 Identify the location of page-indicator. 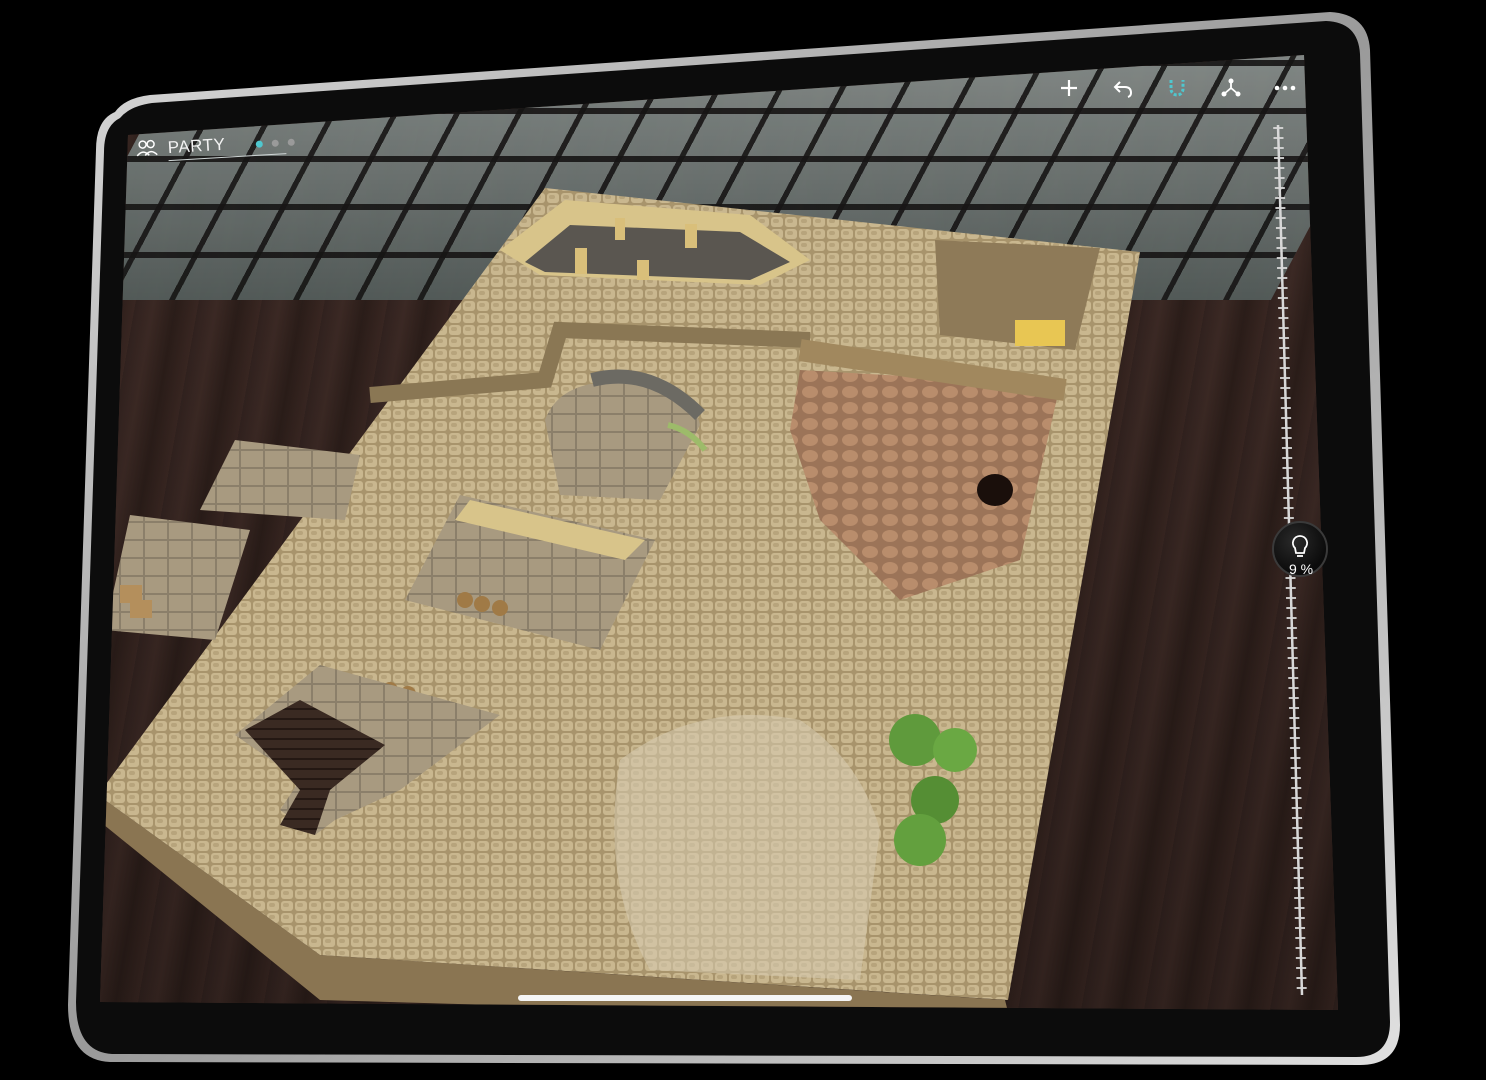
(275, 143).